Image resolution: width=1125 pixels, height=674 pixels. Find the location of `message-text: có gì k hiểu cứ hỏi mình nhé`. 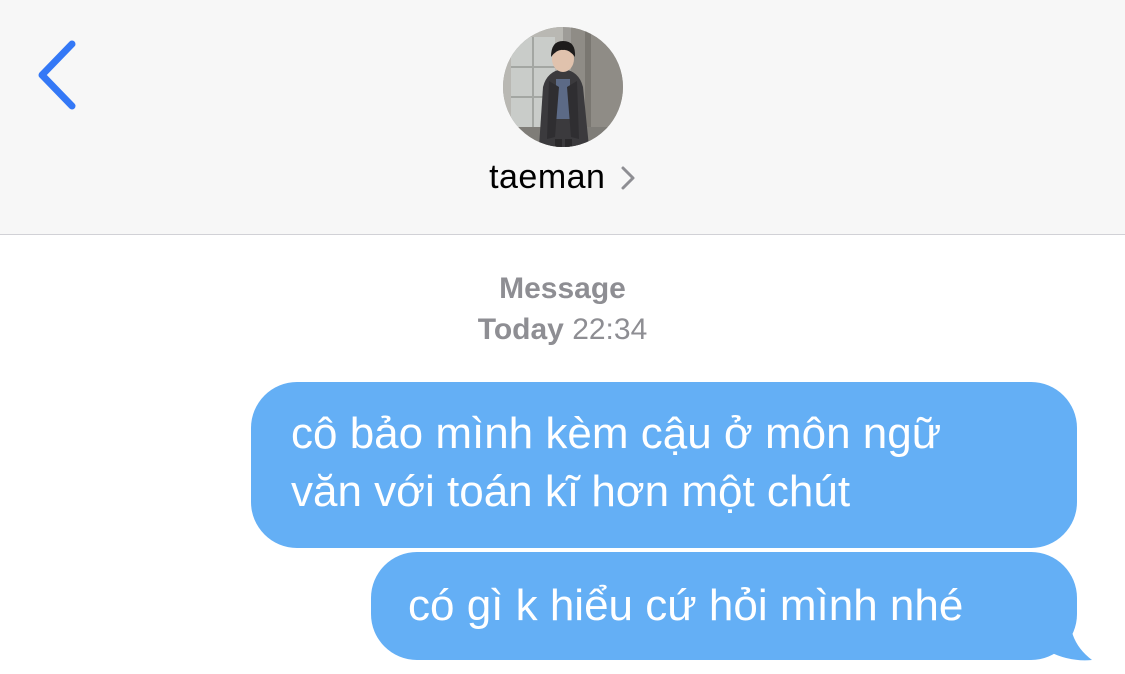

message-text: có gì k hiểu cứ hỏi mình nhé is located at coordinates (686, 605).